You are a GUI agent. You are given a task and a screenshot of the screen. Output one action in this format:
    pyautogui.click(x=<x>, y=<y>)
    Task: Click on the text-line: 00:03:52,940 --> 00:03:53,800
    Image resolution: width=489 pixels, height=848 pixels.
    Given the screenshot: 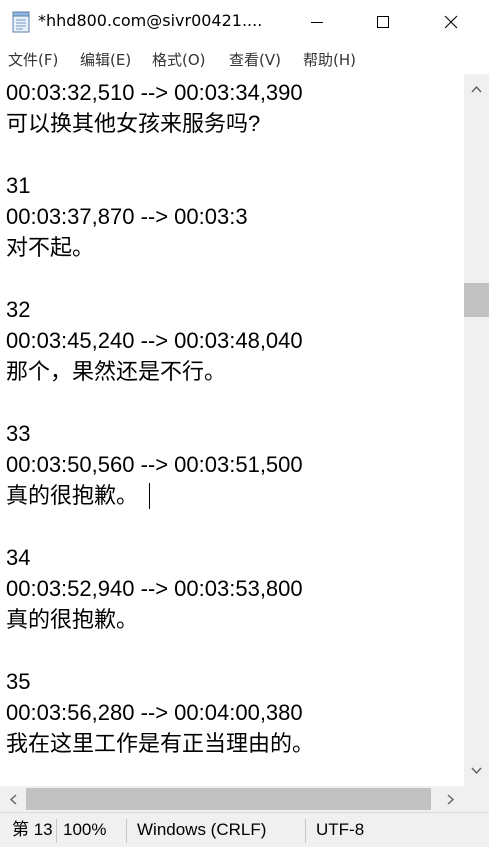 What is the action you would take?
    pyautogui.click(x=154, y=588)
    